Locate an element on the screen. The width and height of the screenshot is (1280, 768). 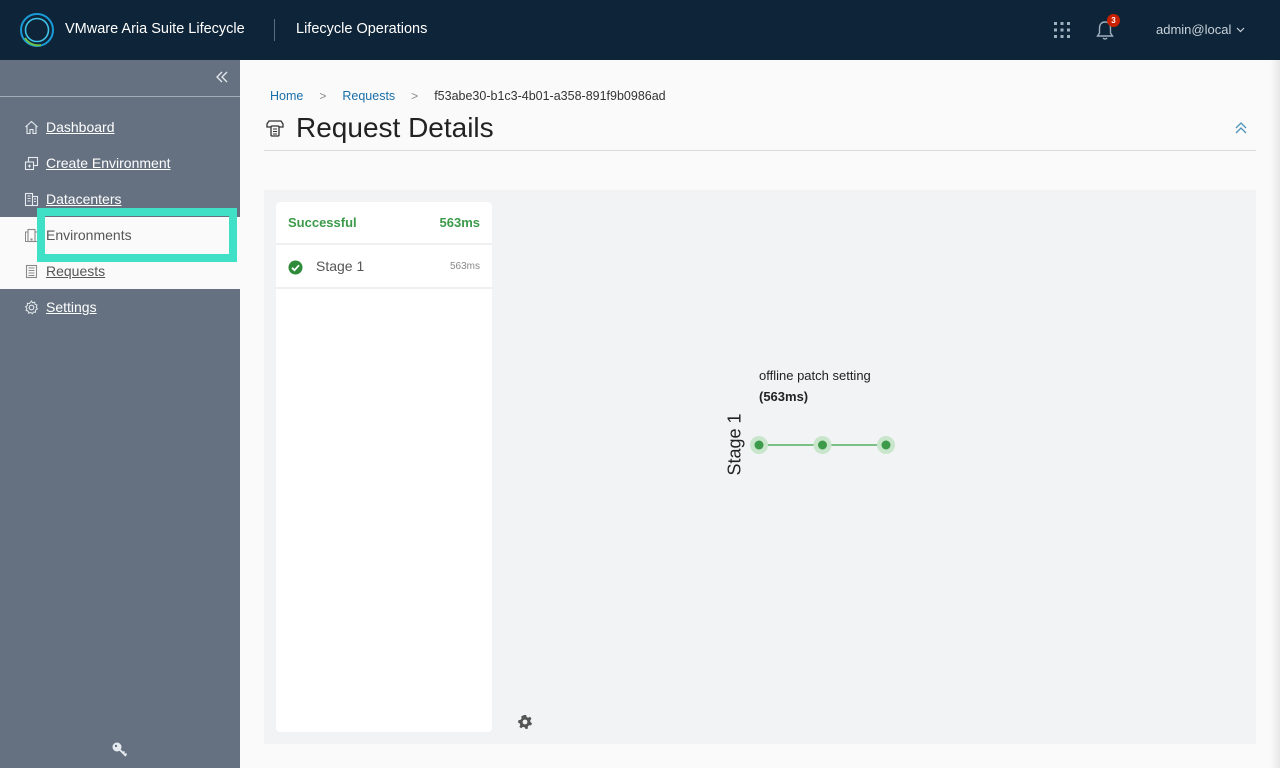
header-divider is located at coordinates (274, 30).